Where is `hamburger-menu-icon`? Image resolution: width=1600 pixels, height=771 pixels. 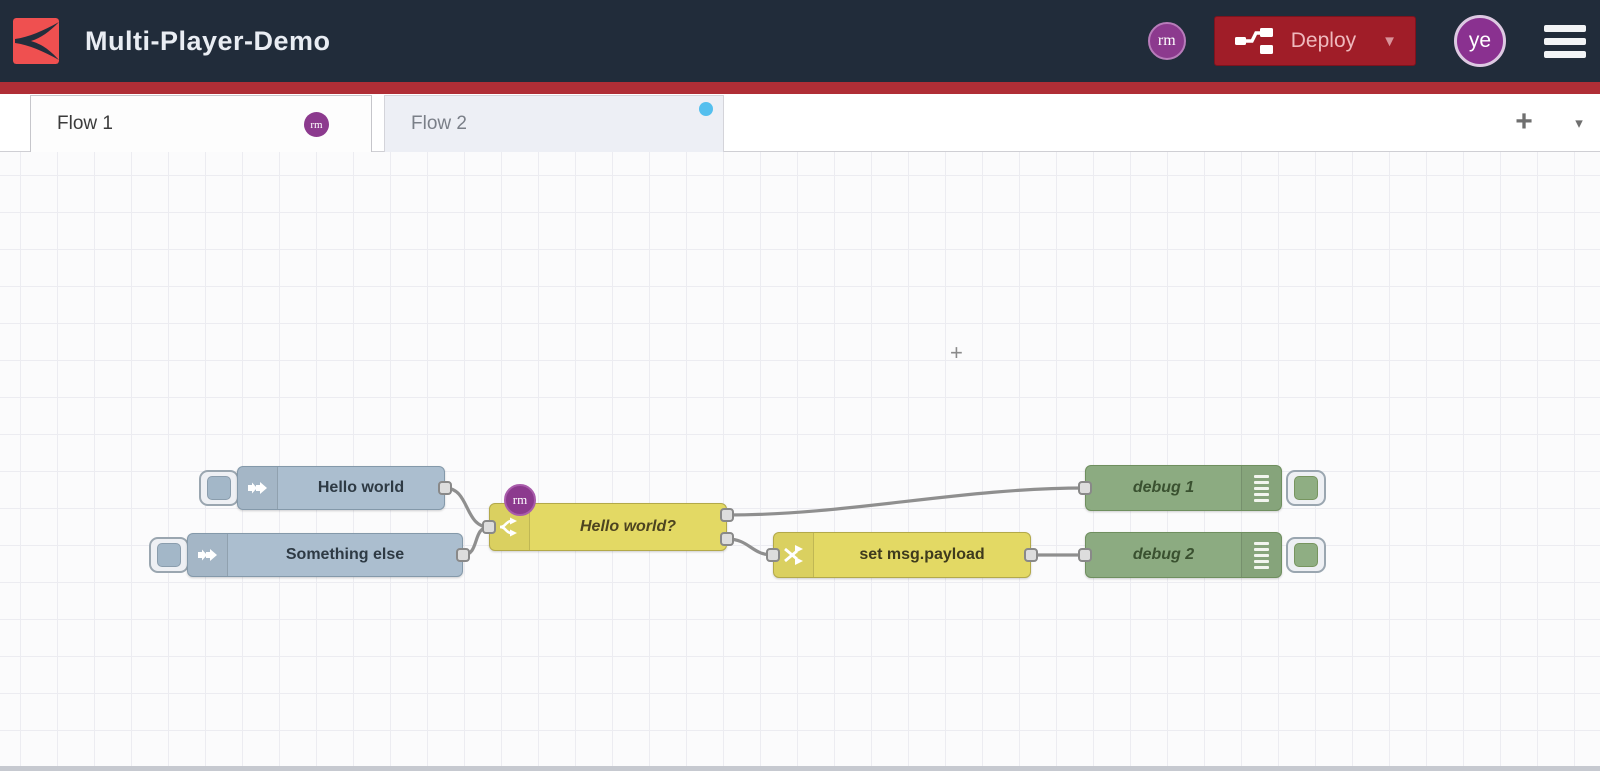 hamburger-menu-icon is located at coordinates (1565, 41).